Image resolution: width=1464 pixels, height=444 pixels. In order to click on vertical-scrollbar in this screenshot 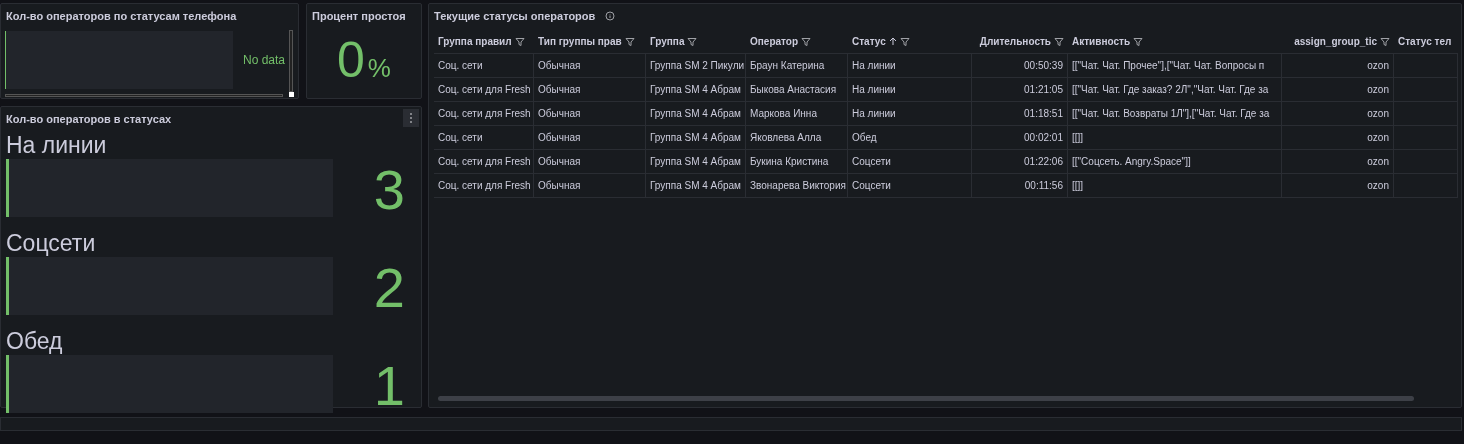, I will do `click(291, 61)`.